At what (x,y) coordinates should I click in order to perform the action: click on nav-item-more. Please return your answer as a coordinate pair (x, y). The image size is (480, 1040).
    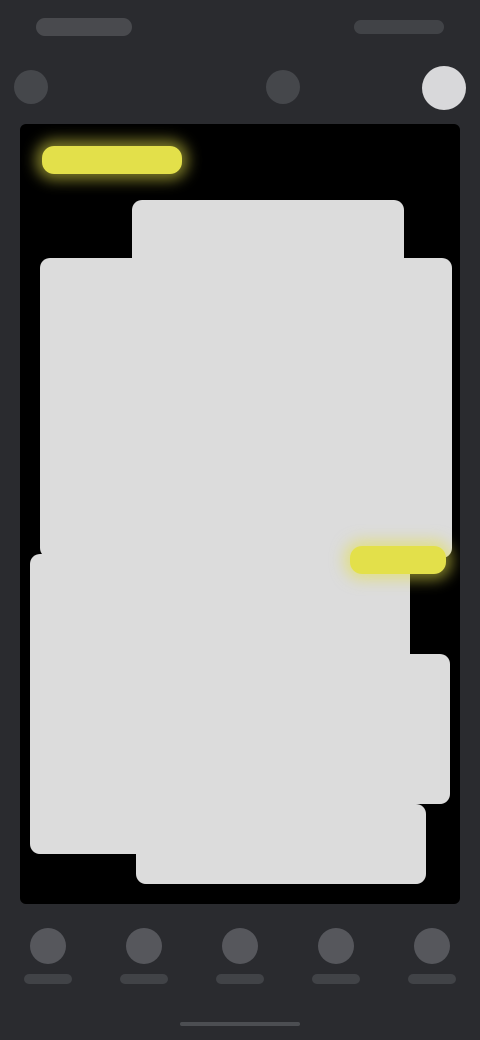
    Looking at the image, I should click on (432, 956).